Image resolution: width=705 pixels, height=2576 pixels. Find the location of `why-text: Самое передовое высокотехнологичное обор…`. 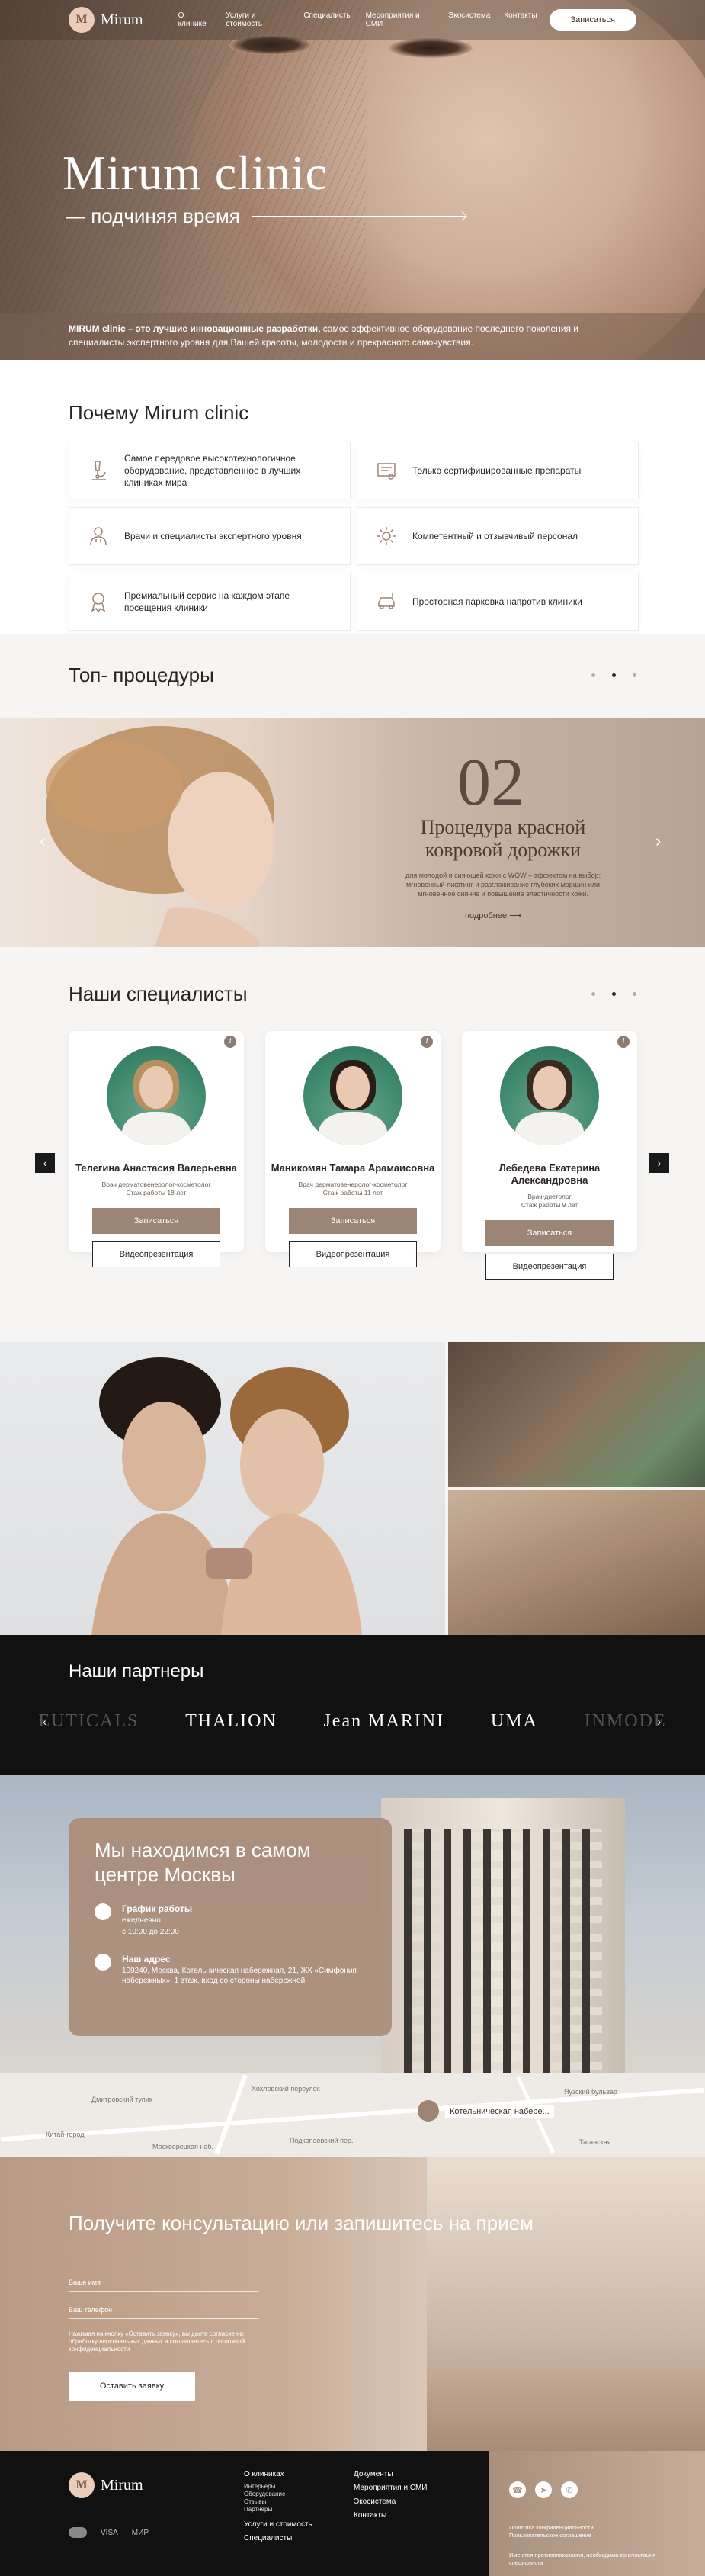

why-text: Самое передовое высокотехнологичное обор… is located at coordinates (212, 471).